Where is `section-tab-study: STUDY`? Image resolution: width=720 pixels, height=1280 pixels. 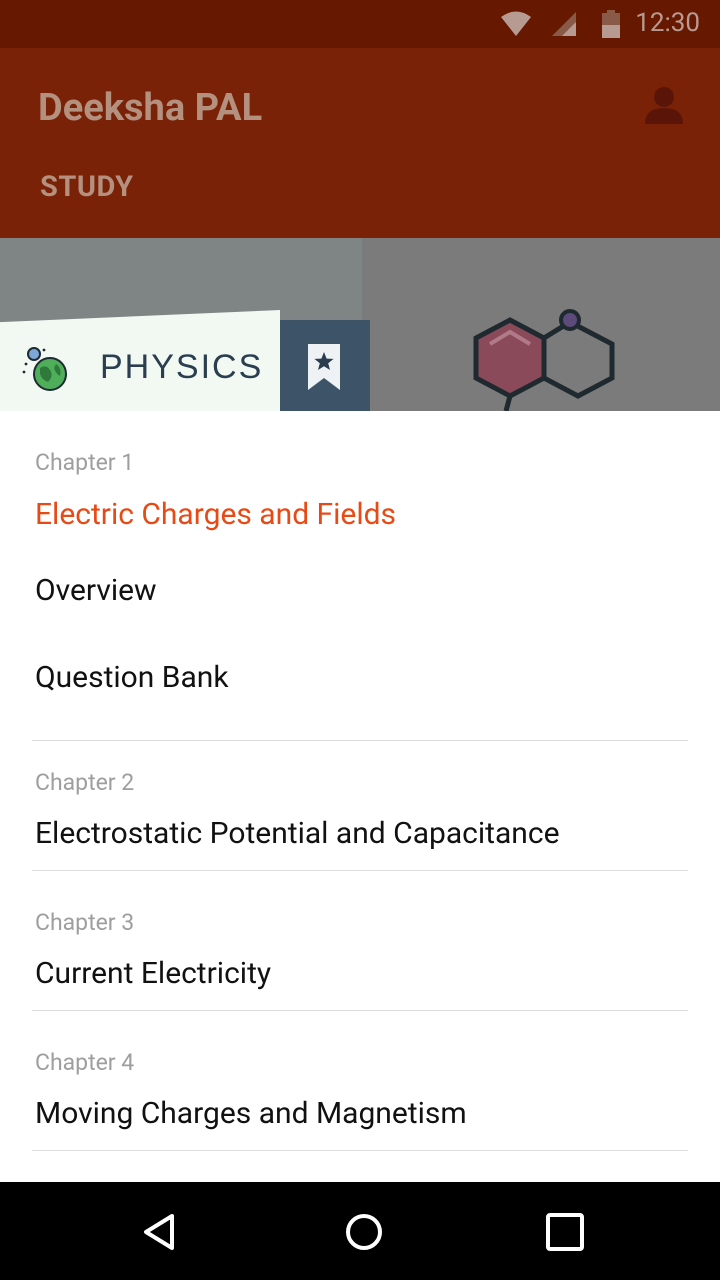 section-tab-study: STUDY is located at coordinates (87, 187).